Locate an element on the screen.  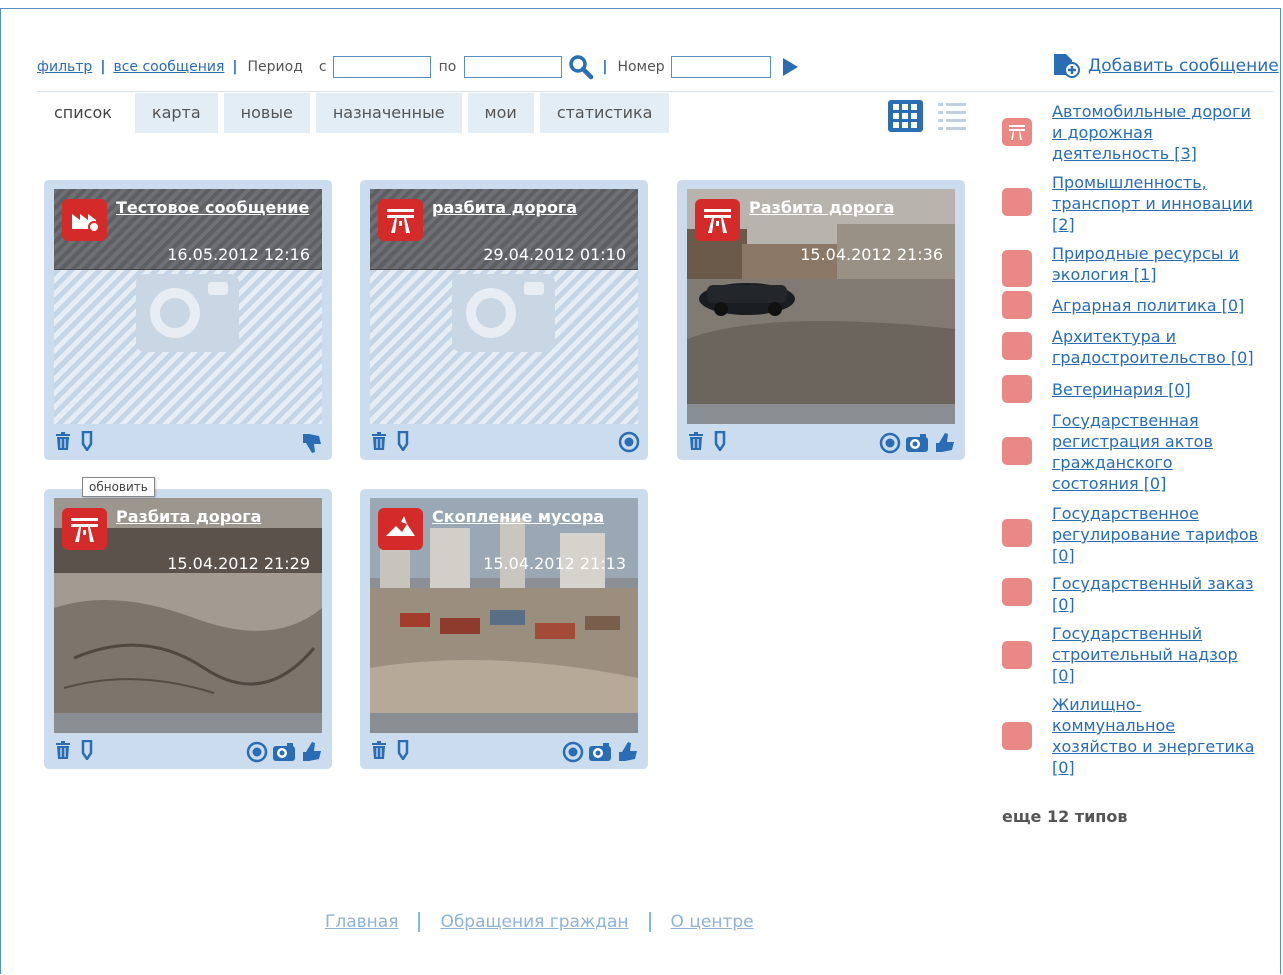
card-date: 15.04.2012 21:29 is located at coordinates (238, 563).